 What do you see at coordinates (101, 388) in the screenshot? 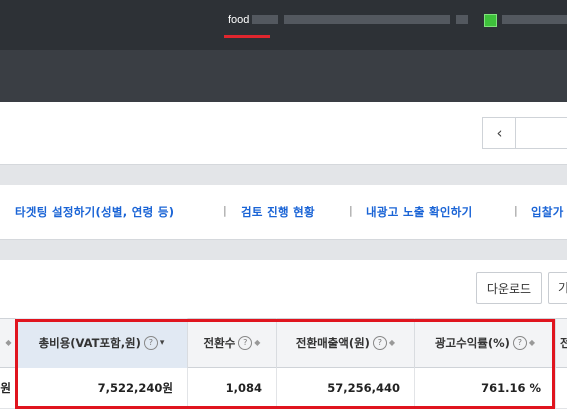
I see `cell-total-cost: 7,522,240원` at bounding box center [101, 388].